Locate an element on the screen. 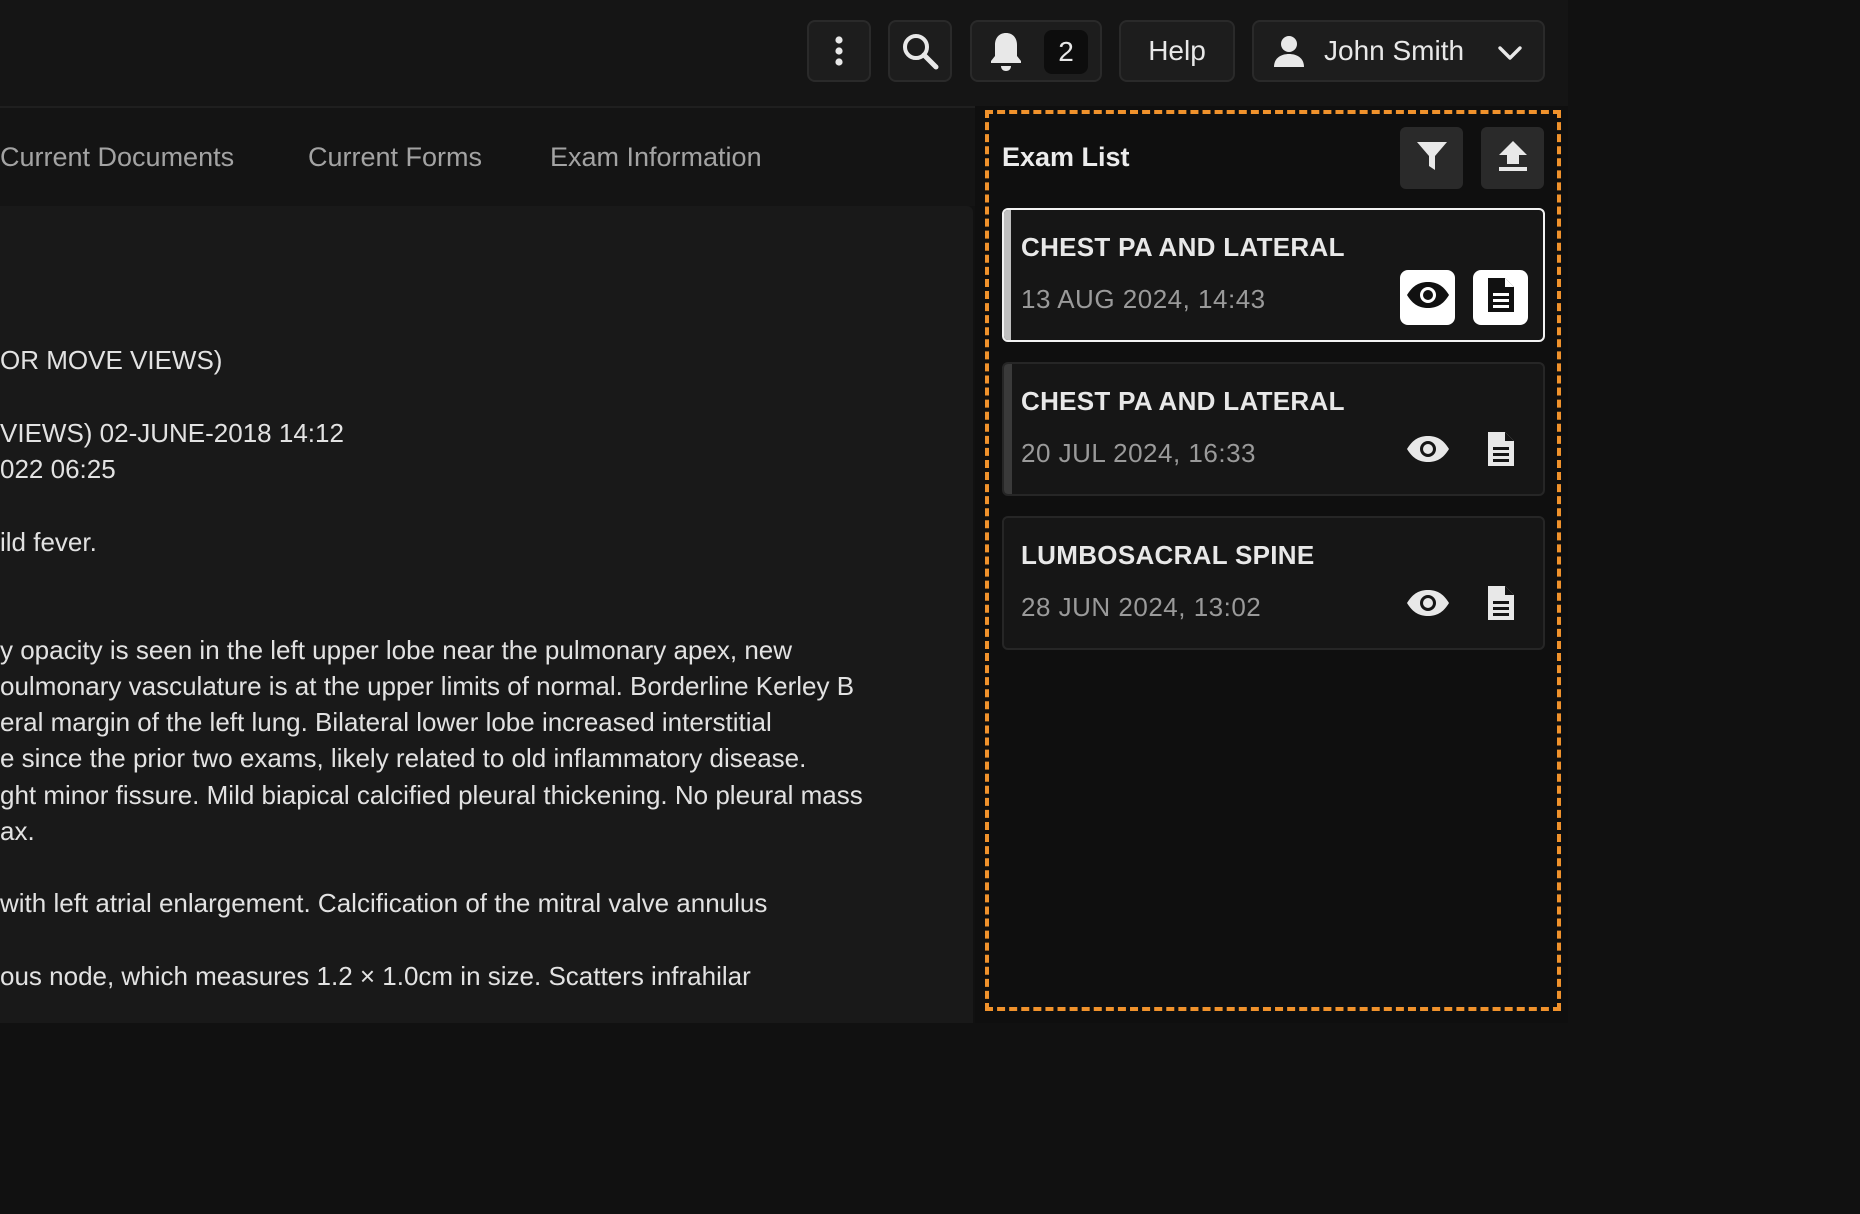  upload-button is located at coordinates (1512, 158).